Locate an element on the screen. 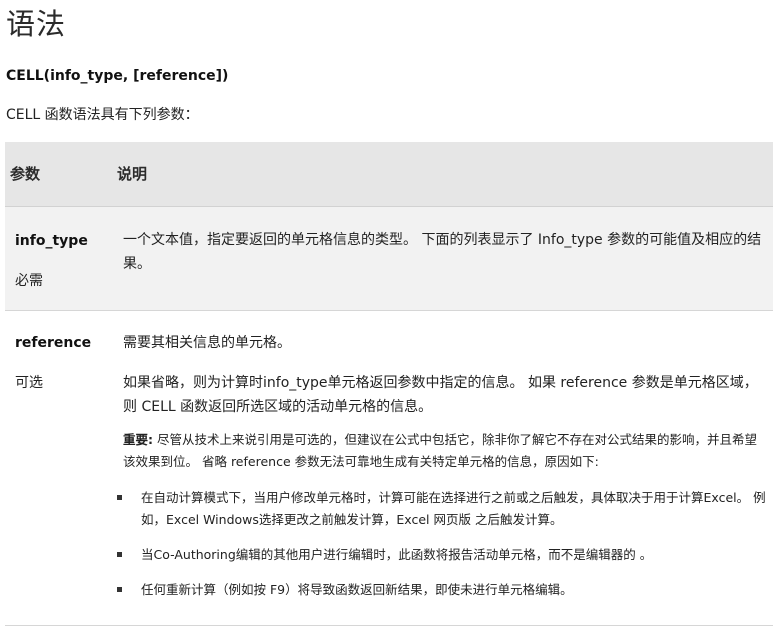 This screenshot has height=628, width=777. param-description: 需要其相关信息的单元格。 is located at coordinates (207, 343).